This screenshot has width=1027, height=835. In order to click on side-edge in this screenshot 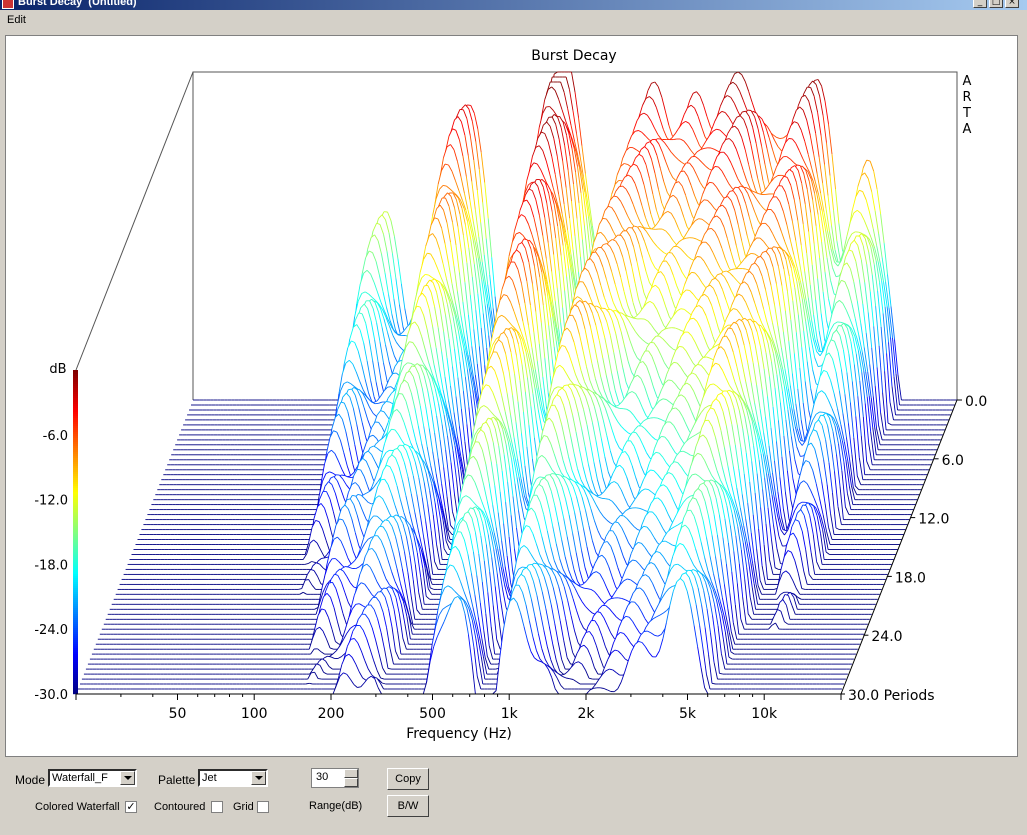, I will do `click(134, 221)`.